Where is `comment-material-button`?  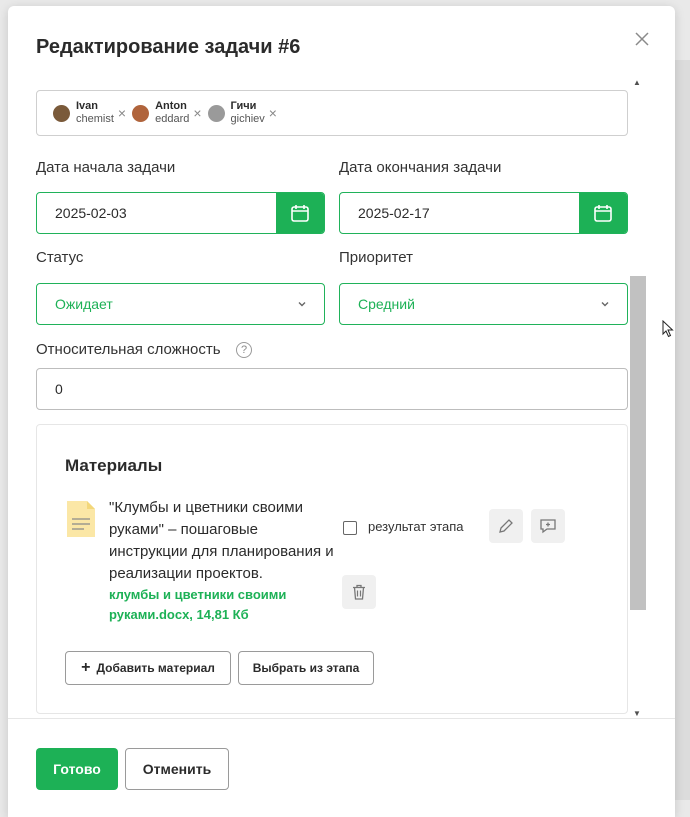
comment-material-button is located at coordinates (548, 526).